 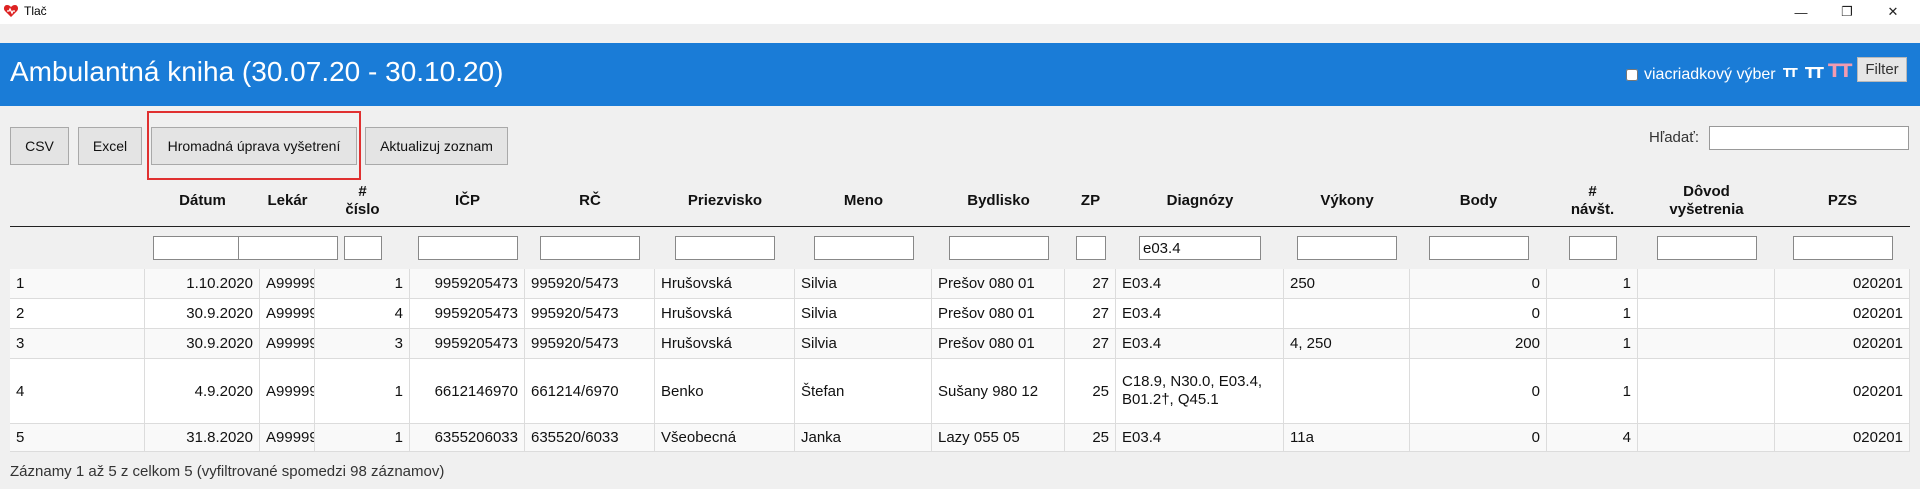 I want to click on cell-icp: 6355206033, so click(x=467, y=438).